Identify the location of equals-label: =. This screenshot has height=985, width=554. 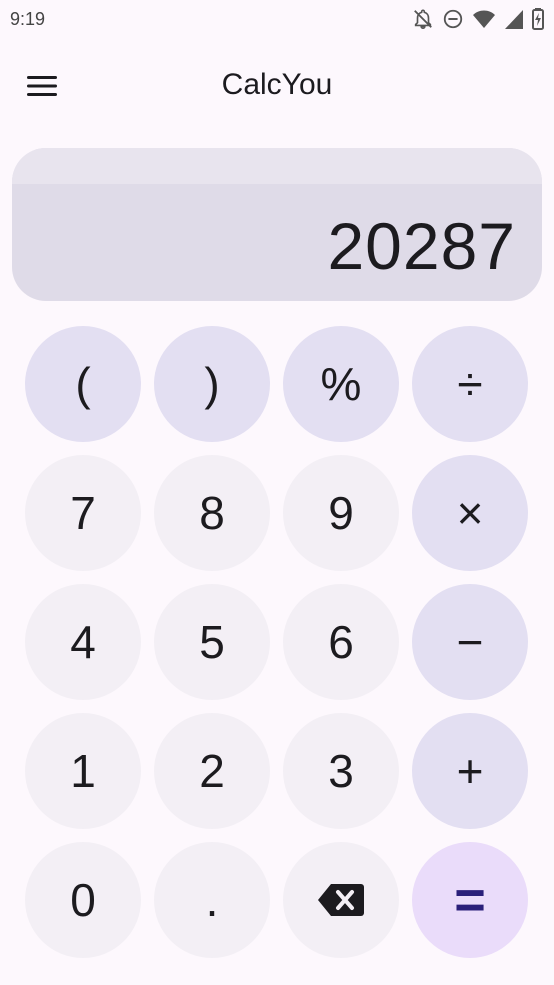
(470, 900).